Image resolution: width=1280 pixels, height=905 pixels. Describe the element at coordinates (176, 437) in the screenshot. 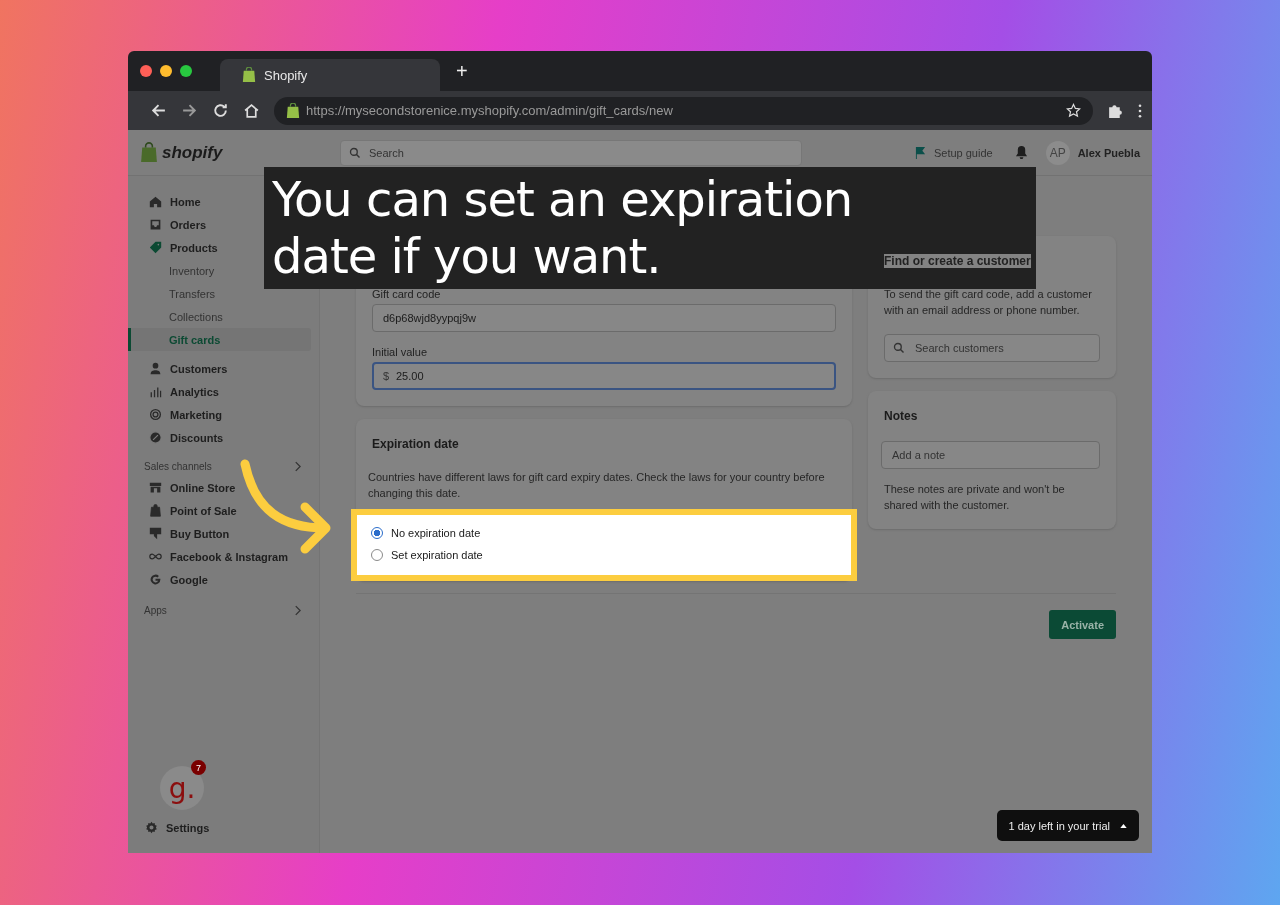

I see `nav-item: Discounts` at that location.